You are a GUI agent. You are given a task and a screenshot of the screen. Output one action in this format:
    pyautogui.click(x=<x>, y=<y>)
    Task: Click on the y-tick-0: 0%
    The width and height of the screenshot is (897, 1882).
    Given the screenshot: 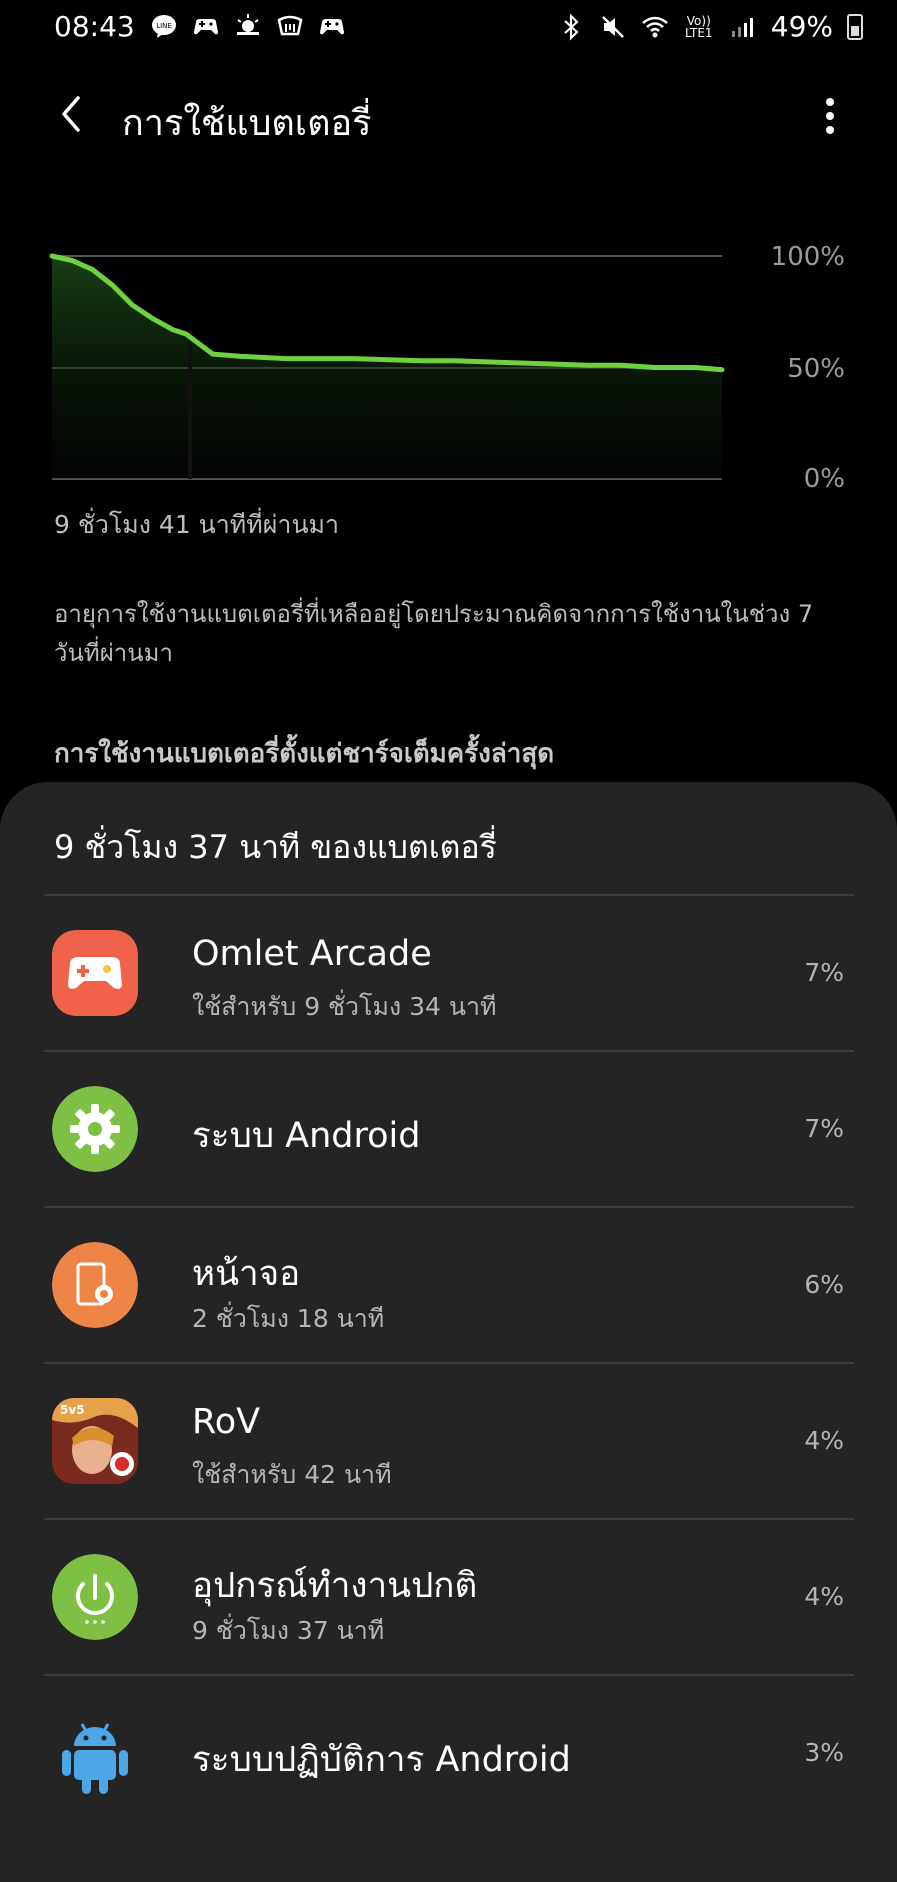 What is the action you would take?
    pyautogui.click(x=824, y=479)
    